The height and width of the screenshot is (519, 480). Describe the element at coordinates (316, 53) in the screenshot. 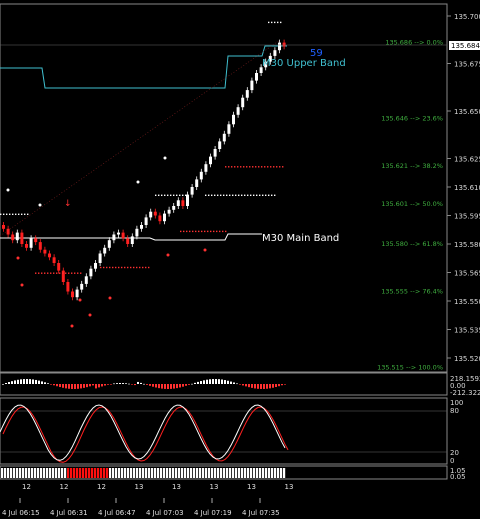

I see `counter-label: 59` at that location.